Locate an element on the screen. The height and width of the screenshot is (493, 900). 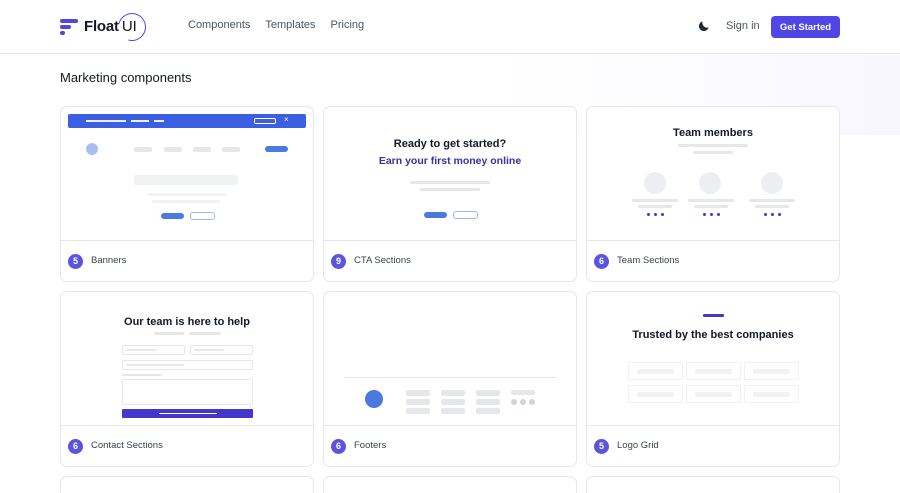
card-footer: 6 Team Sections is located at coordinates (713, 261).